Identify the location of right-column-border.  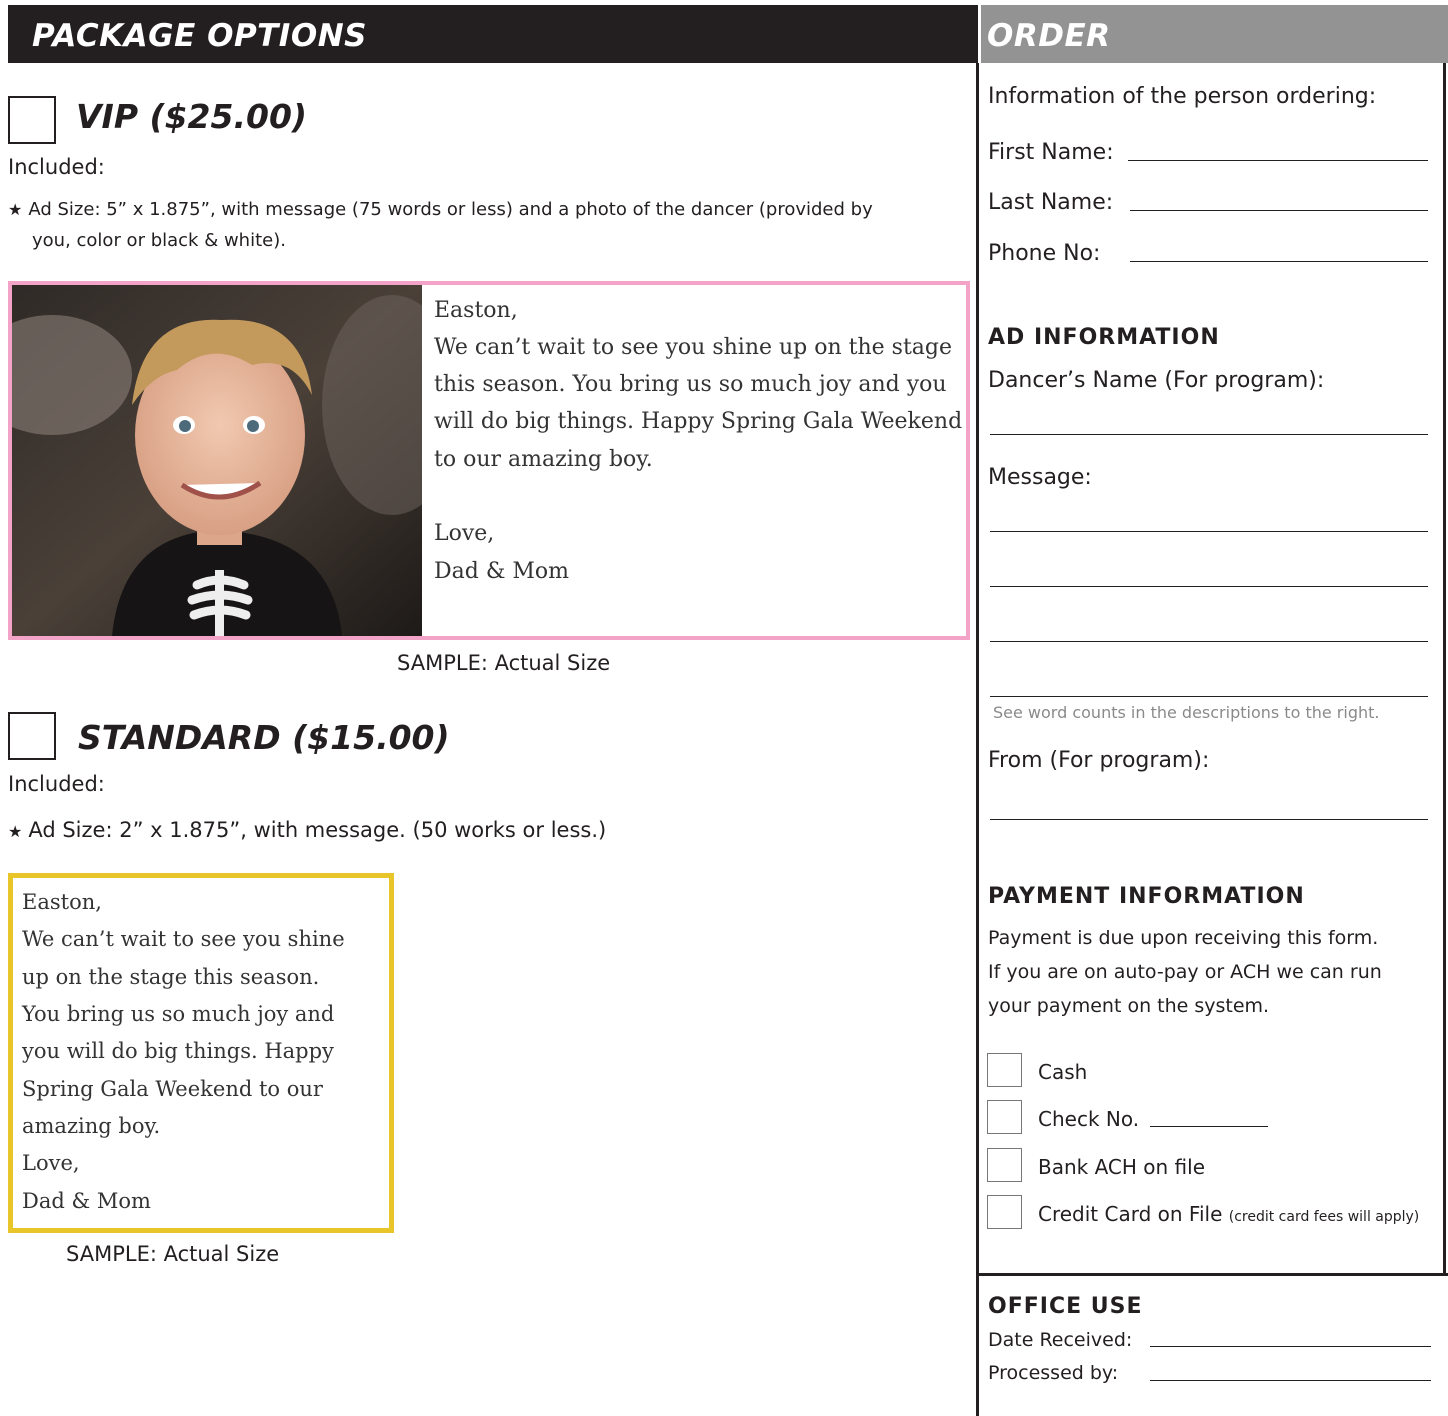
(1444, 668).